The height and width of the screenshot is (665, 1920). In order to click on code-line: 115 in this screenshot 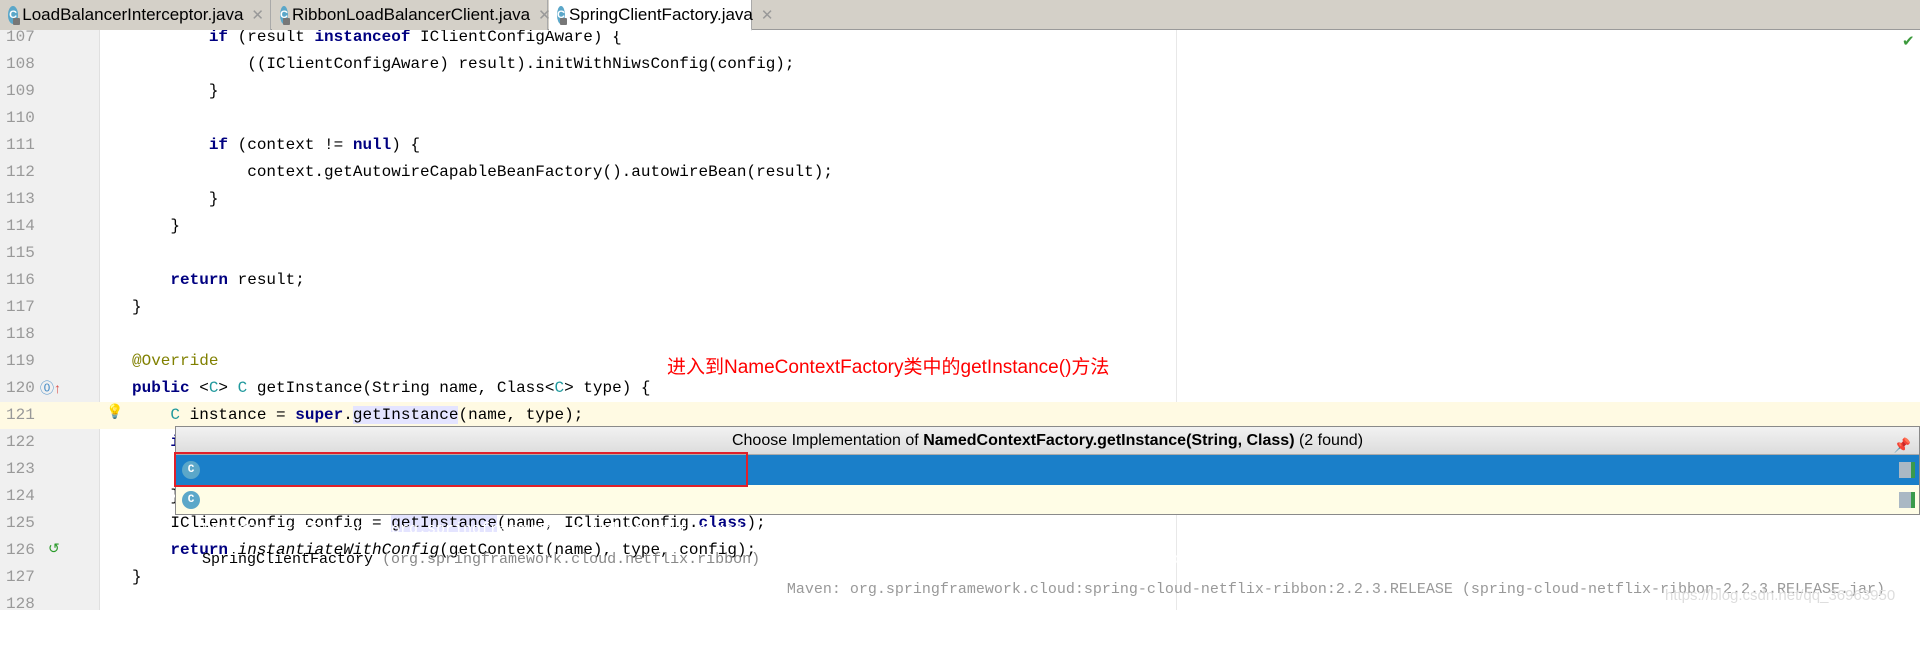, I will do `click(960, 253)`.